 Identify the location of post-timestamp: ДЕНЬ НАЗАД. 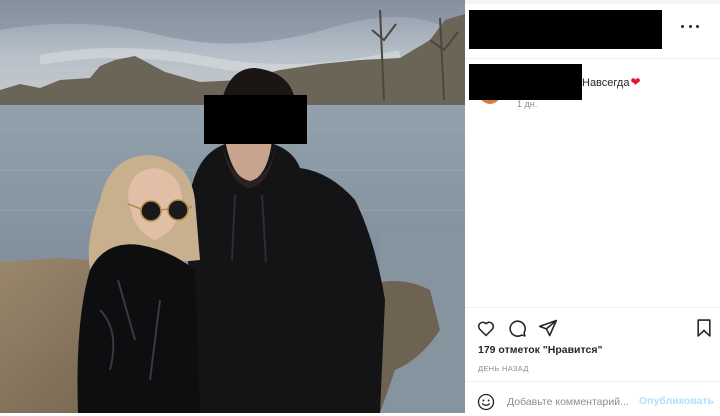
(503, 368).